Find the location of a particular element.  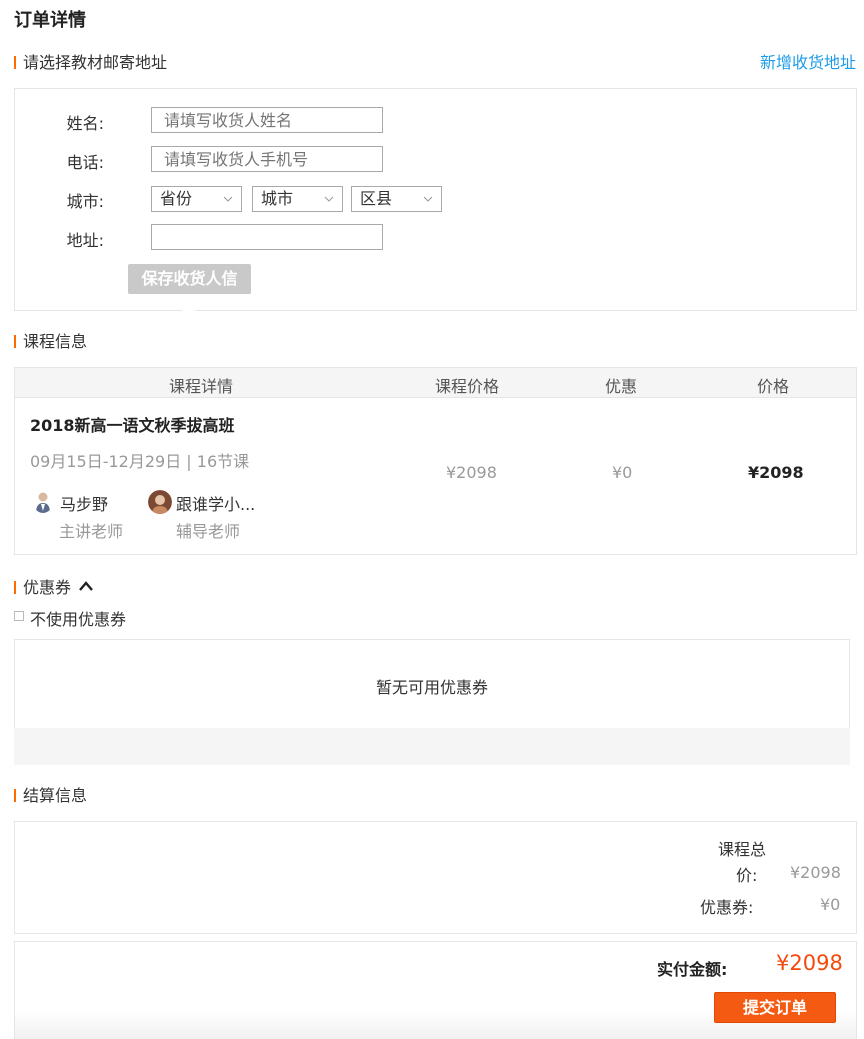

column-header-price: 价格 is located at coordinates (773, 386).